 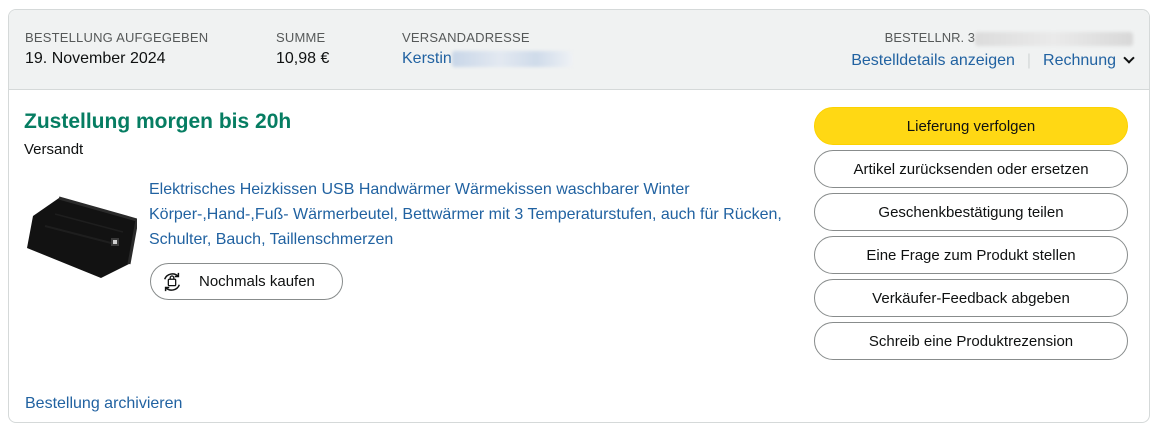 I want to click on share-gift-receipt-button: Geschenkbestätigung teilen, so click(x=971, y=212).